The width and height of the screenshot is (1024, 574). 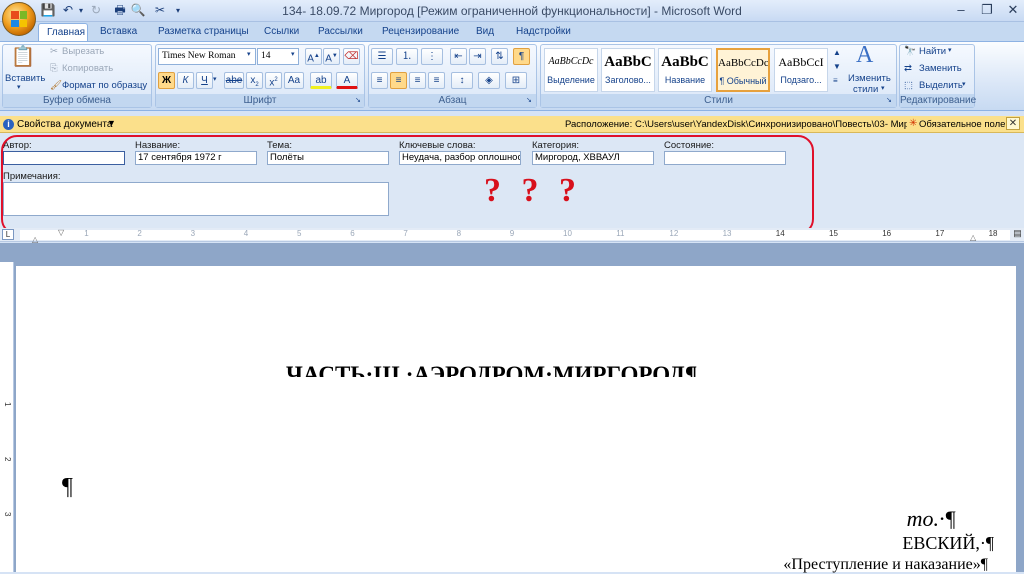 What do you see at coordinates (281, 32) in the screenshot?
I see `tab-references: Ссылки` at bounding box center [281, 32].